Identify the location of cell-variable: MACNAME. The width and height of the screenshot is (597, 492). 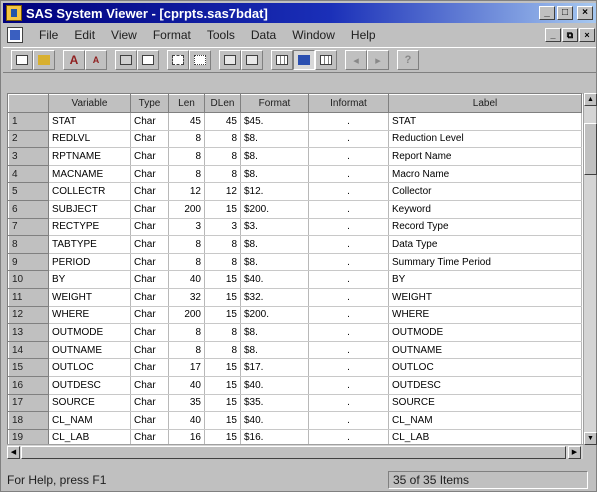
(89, 174).